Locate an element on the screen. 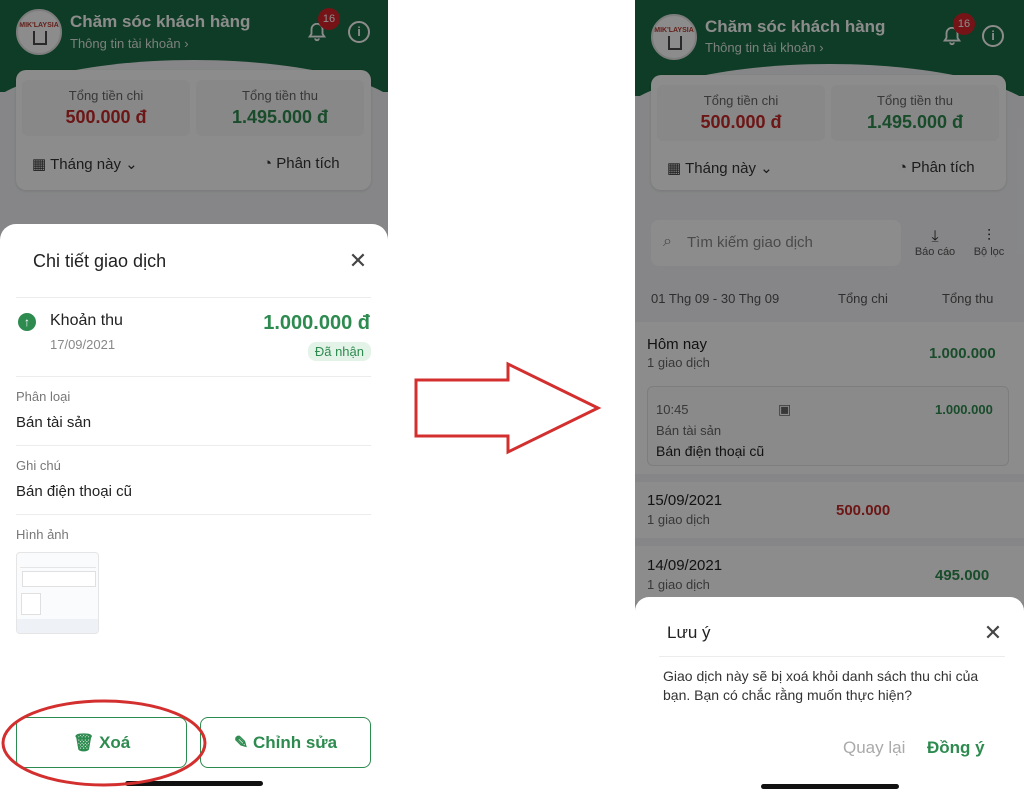 Image resolution: width=1024 pixels, height=799 pixels. attachment-thumbnail is located at coordinates (57, 593).